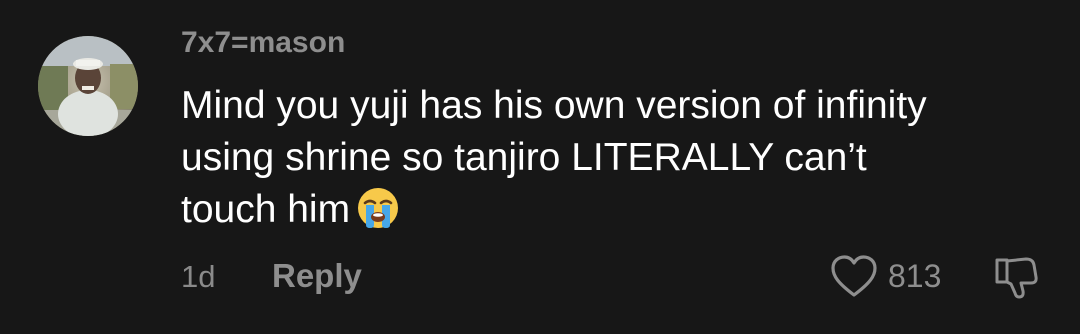 The height and width of the screenshot is (334, 1080). Describe the element at coordinates (198, 276) in the screenshot. I see `timestamp: 1d` at that location.